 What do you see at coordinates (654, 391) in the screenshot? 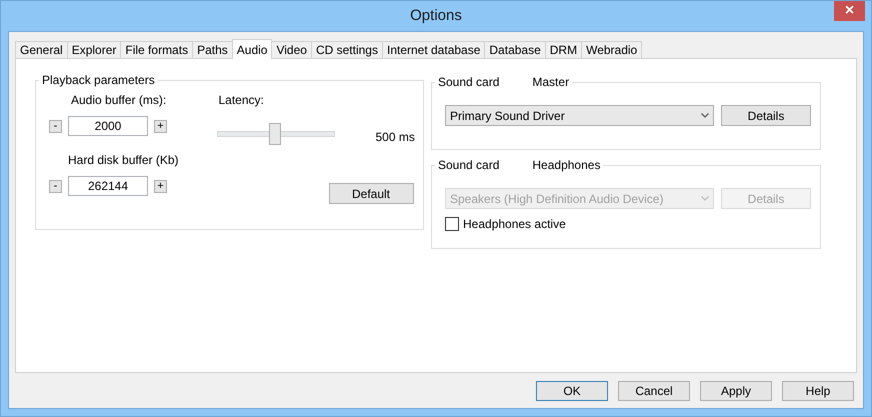
I see `dialog-button: Cancel` at bounding box center [654, 391].